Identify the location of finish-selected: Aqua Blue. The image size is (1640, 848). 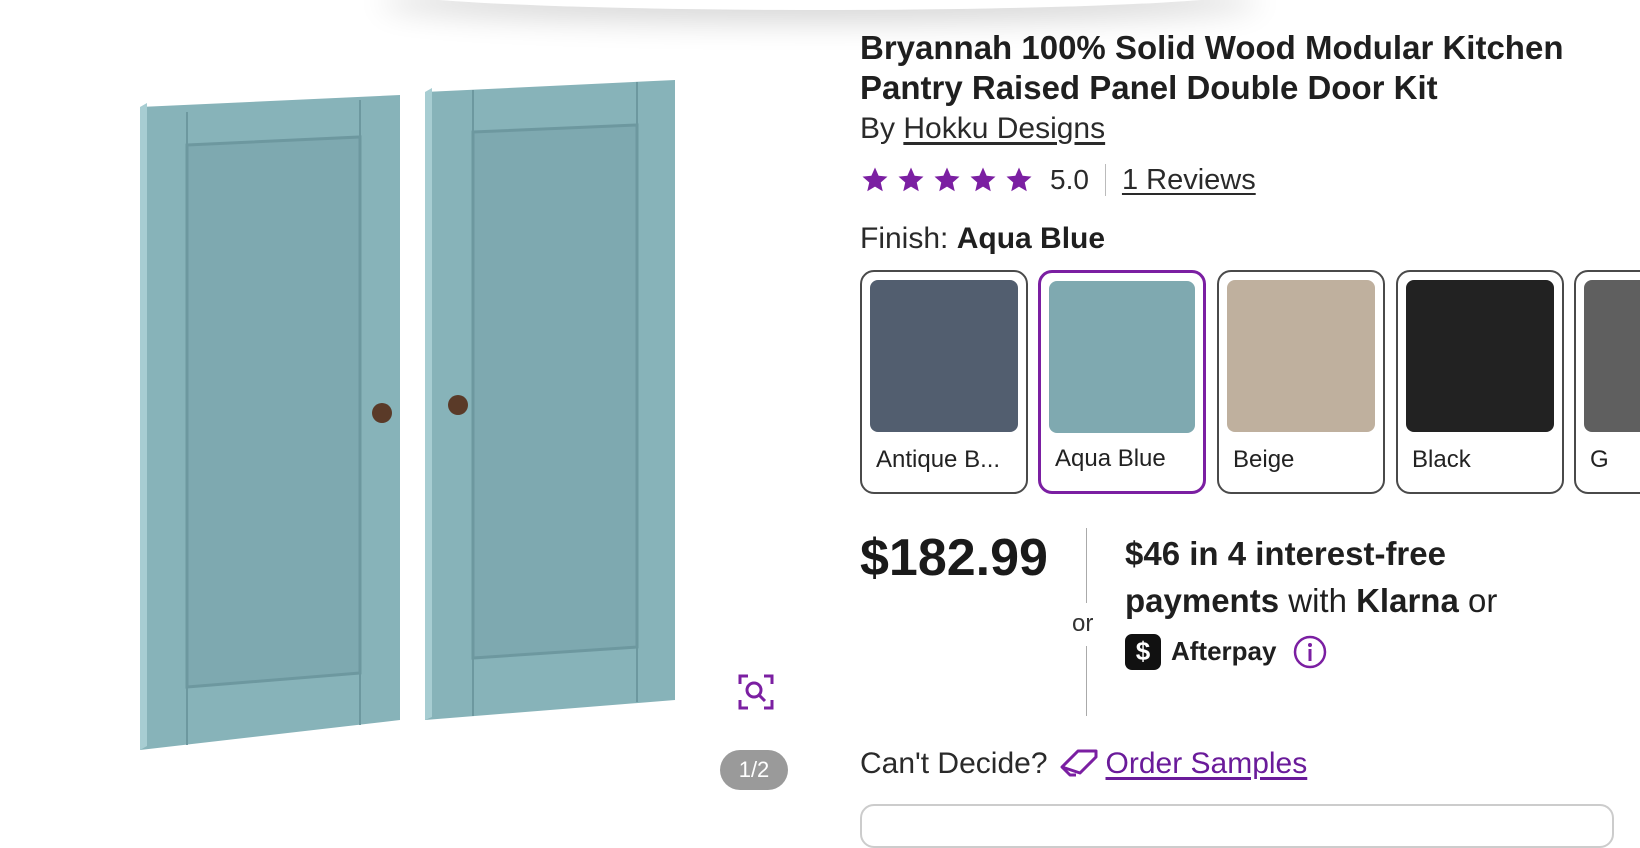
(1031, 238).